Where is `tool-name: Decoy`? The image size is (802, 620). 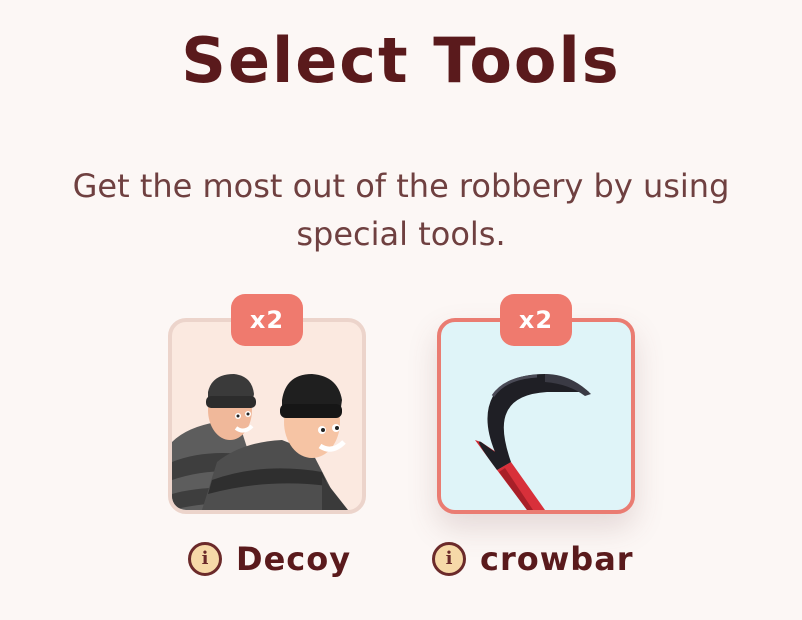
tool-name: Decoy is located at coordinates (294, 559).